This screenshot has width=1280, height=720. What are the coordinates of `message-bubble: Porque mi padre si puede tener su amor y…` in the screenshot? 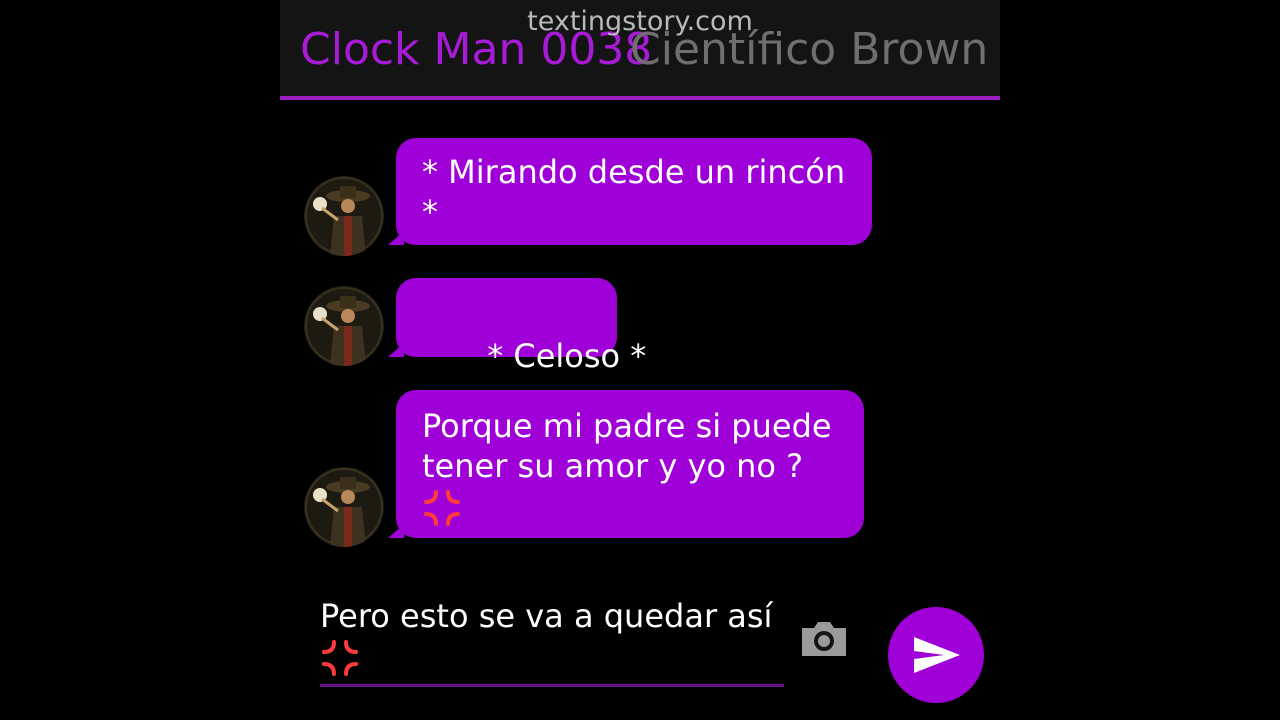 It's located at (630, 464).